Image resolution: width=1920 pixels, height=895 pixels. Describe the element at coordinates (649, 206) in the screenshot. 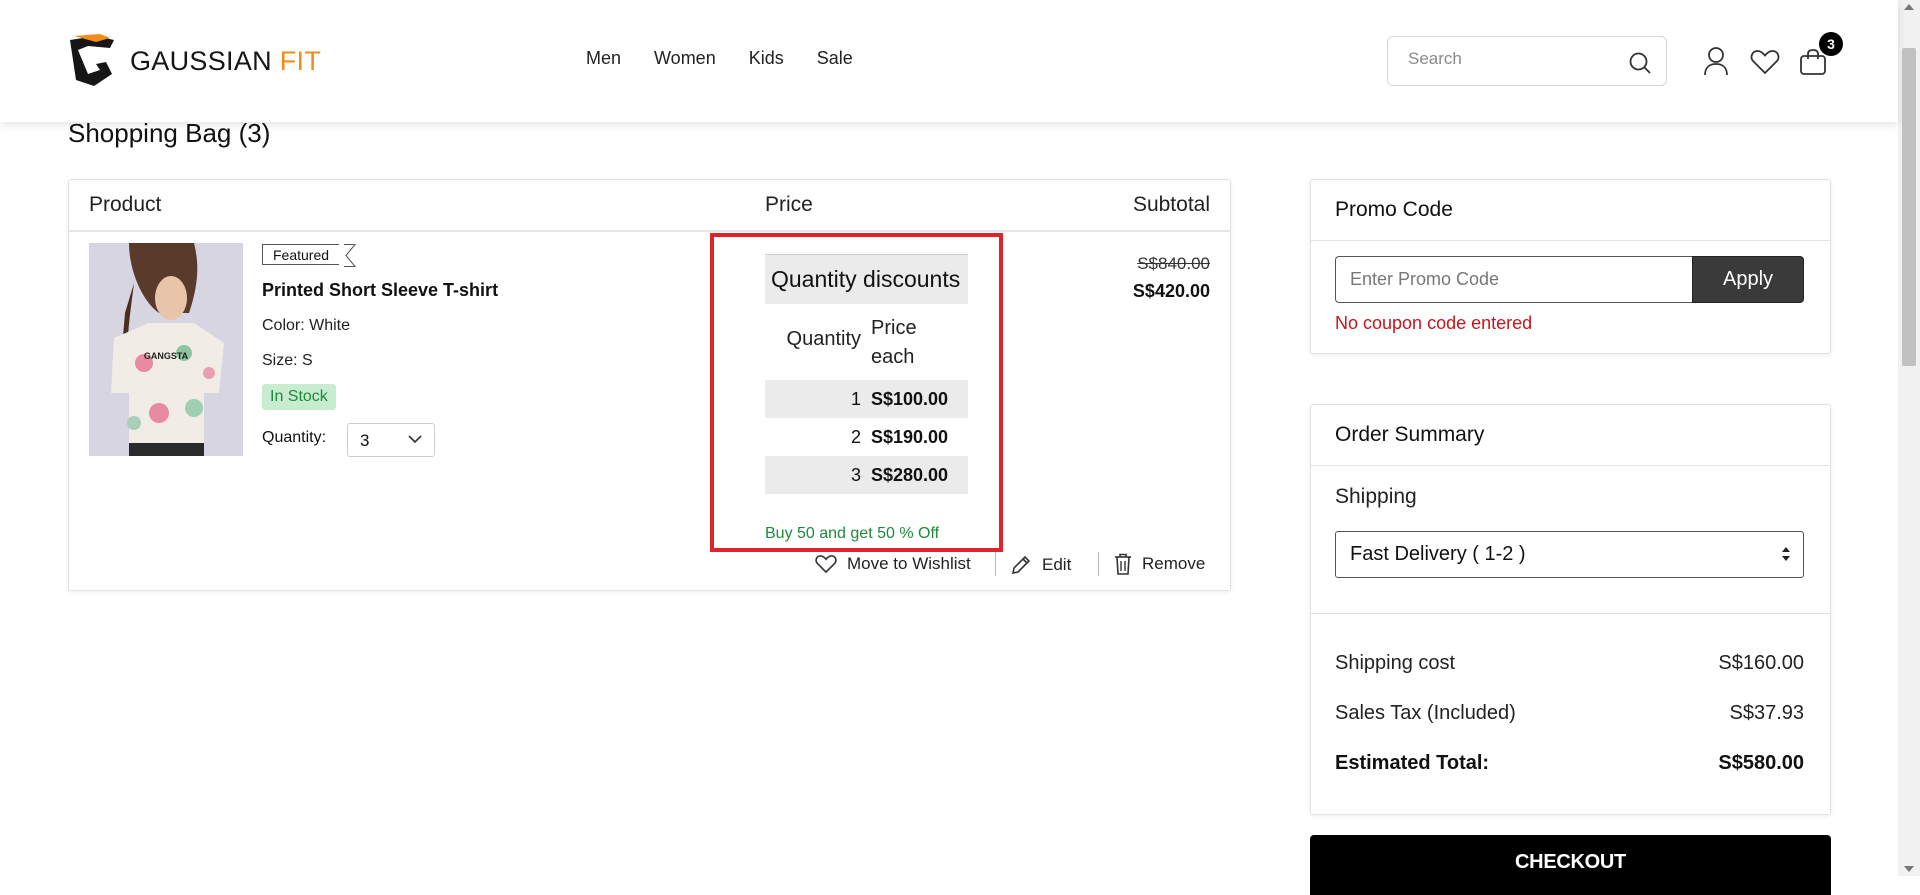

I see `cart-header-row: Product Price Subtotal` at that location.